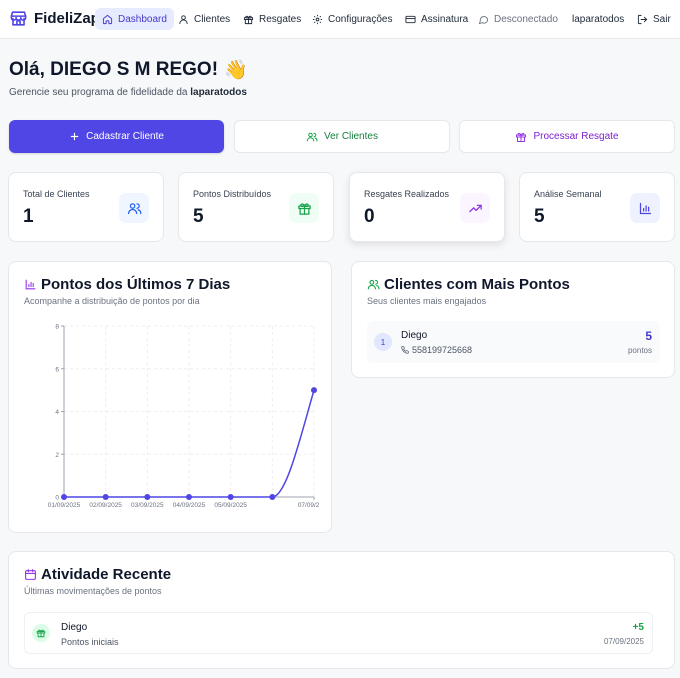 The image size is (680, 678). I want to click on top-clients-subtitle: Seus clientes mais engajados, so click(427, 301).